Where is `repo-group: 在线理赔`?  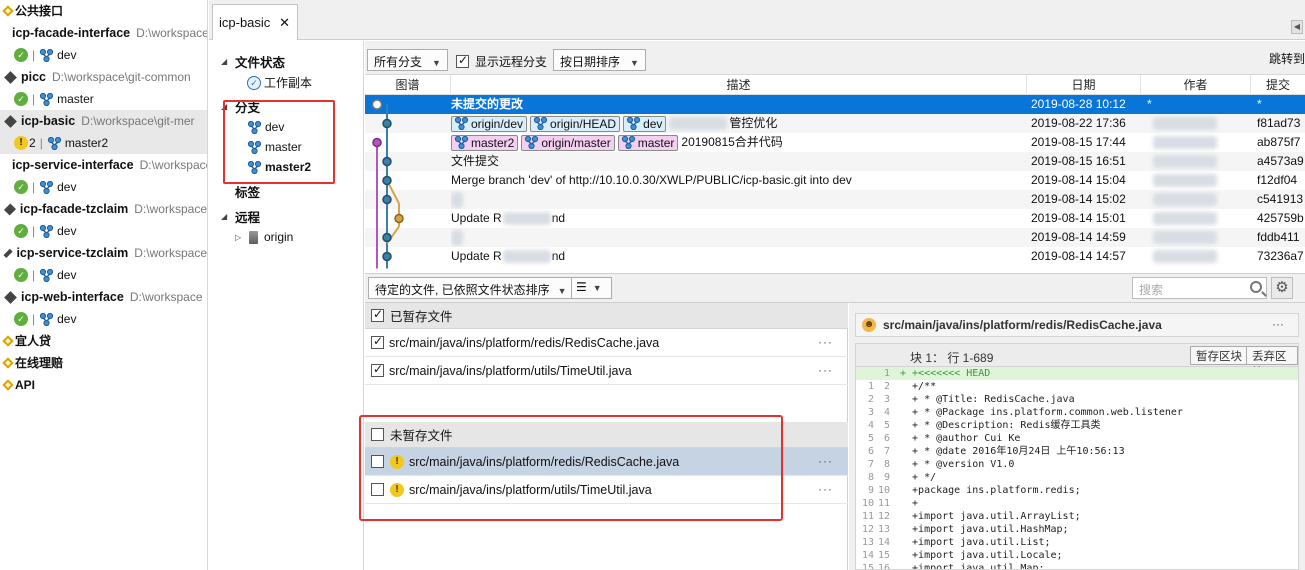
repo-group: 在线理赔 is located at coordinates (103, 363).